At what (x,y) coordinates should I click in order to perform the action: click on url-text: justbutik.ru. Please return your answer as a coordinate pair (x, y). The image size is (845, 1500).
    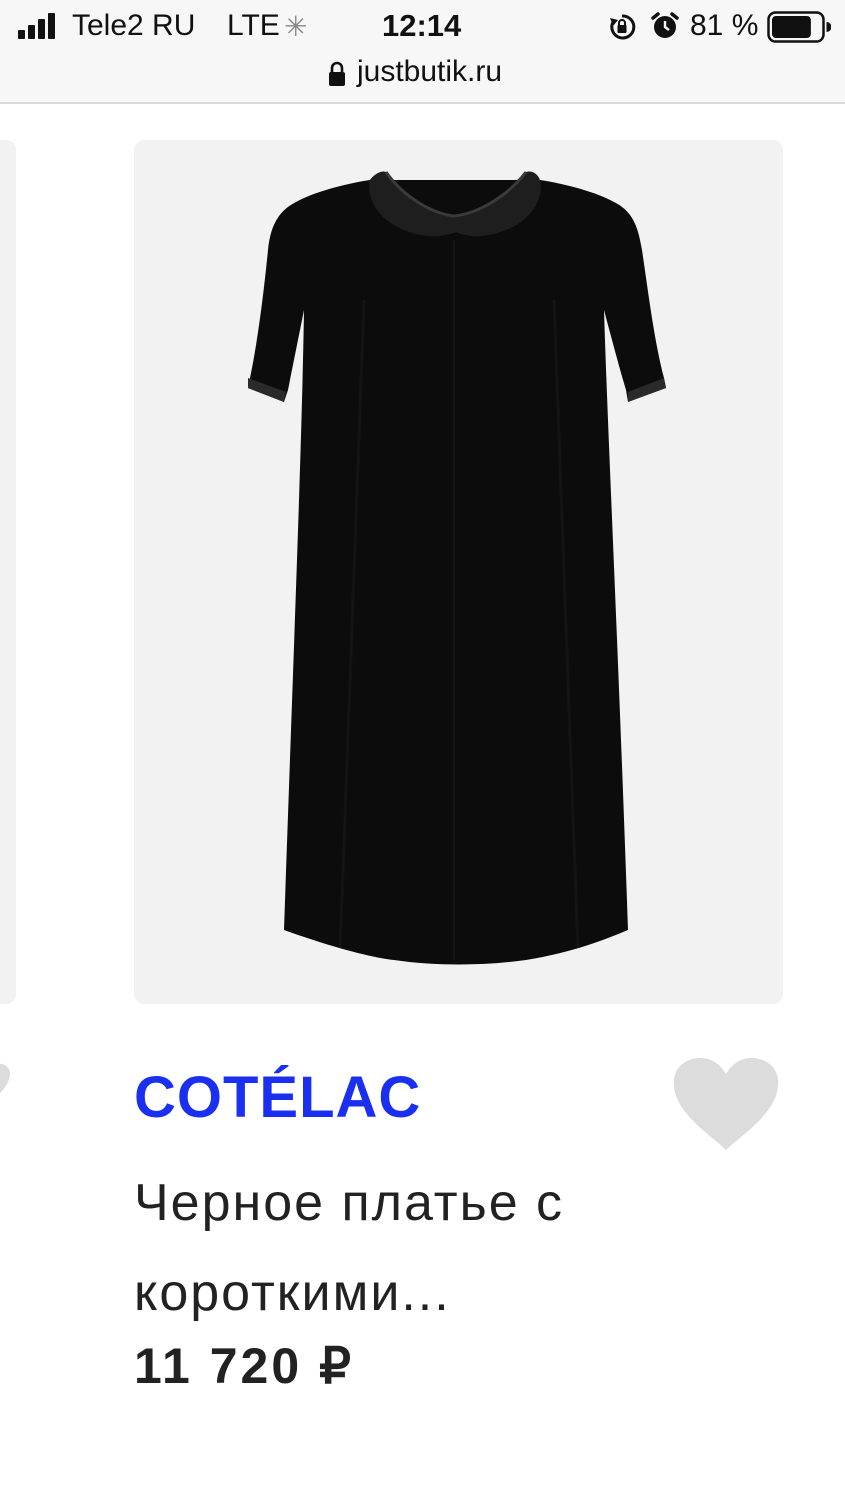
    Looking at the image, I should click on (429, 72).